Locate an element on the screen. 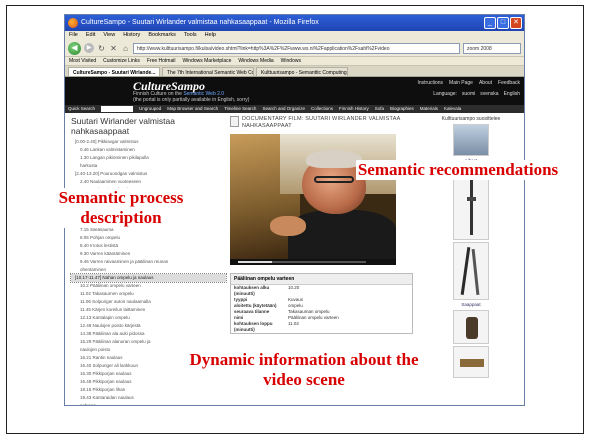  bookmark-item: Windows Media is located at coordinates (255, 61).